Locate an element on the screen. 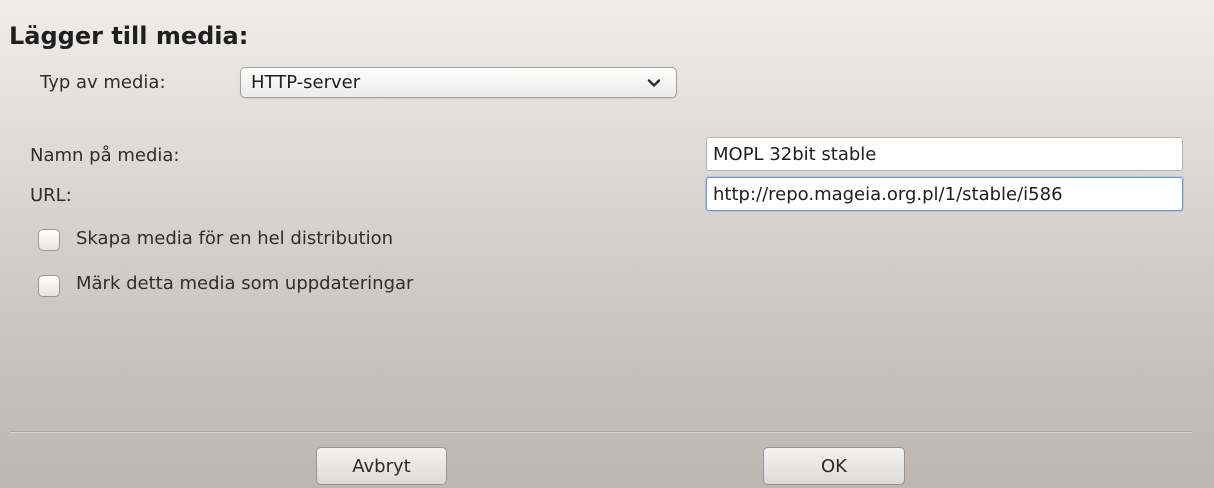 The image size is (1214, 488). ok-button: OK is located at coordinates (834, 466).